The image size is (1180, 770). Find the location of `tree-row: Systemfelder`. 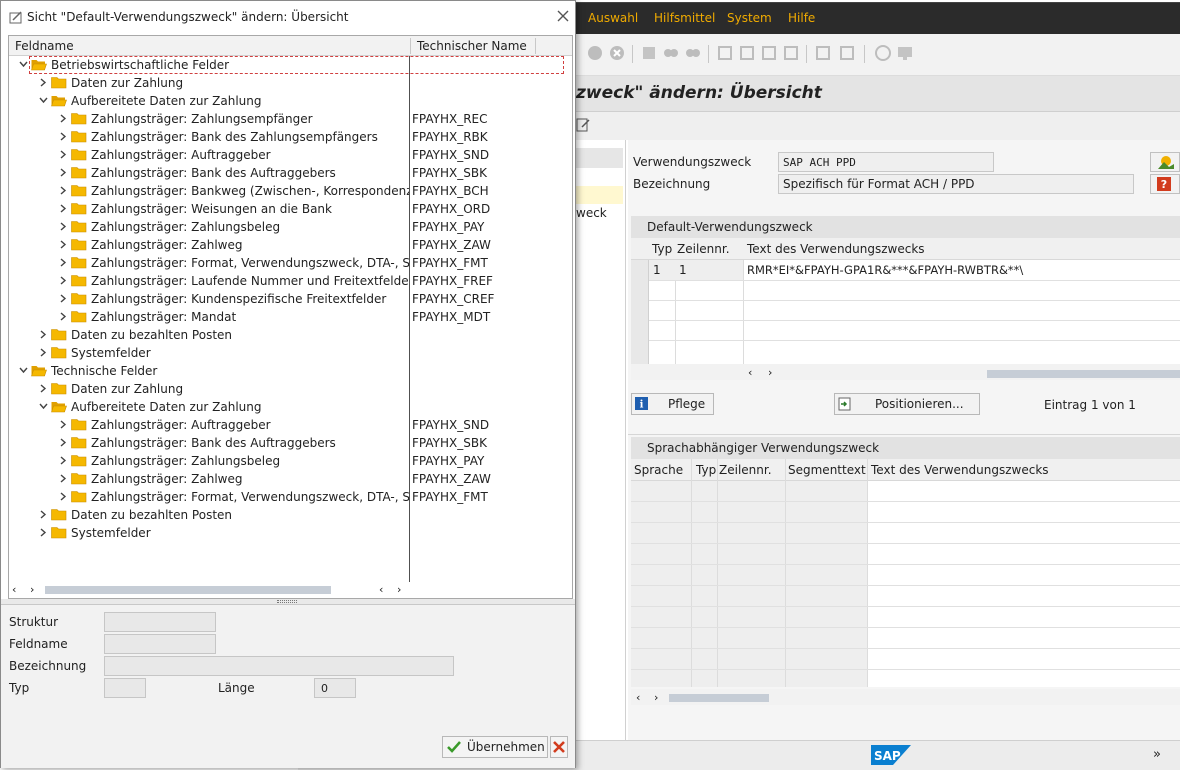

tree-row: Systemfelder is located at coordinates (290, 533).